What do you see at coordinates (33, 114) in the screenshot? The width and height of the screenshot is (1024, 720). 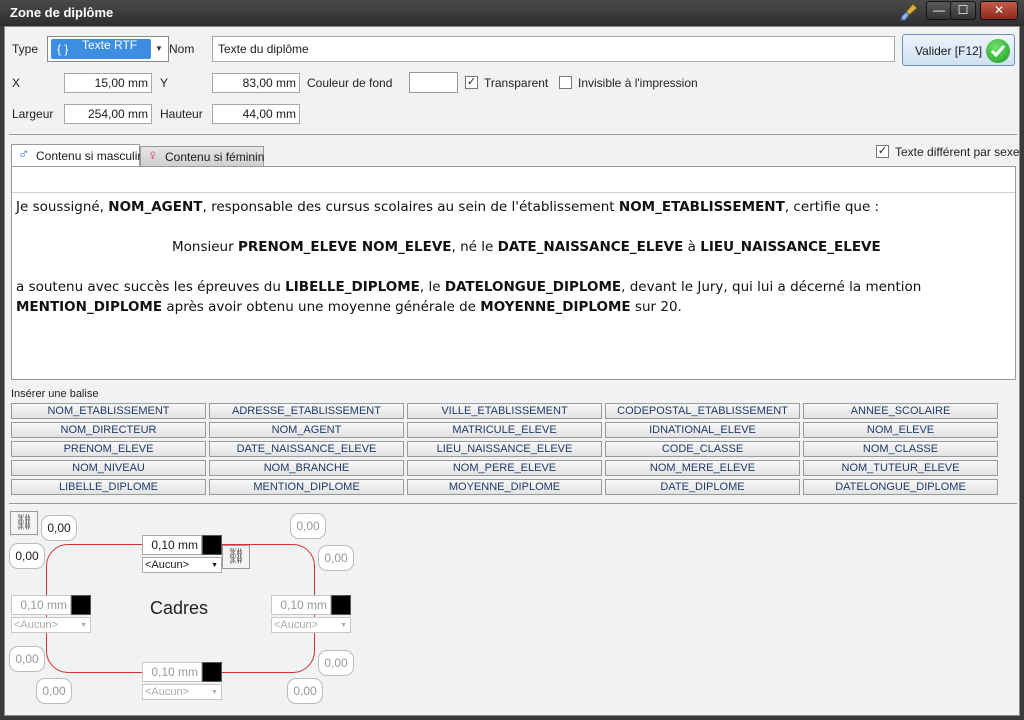 I see `width-label: Largeur` at bounding box center [33, 114].